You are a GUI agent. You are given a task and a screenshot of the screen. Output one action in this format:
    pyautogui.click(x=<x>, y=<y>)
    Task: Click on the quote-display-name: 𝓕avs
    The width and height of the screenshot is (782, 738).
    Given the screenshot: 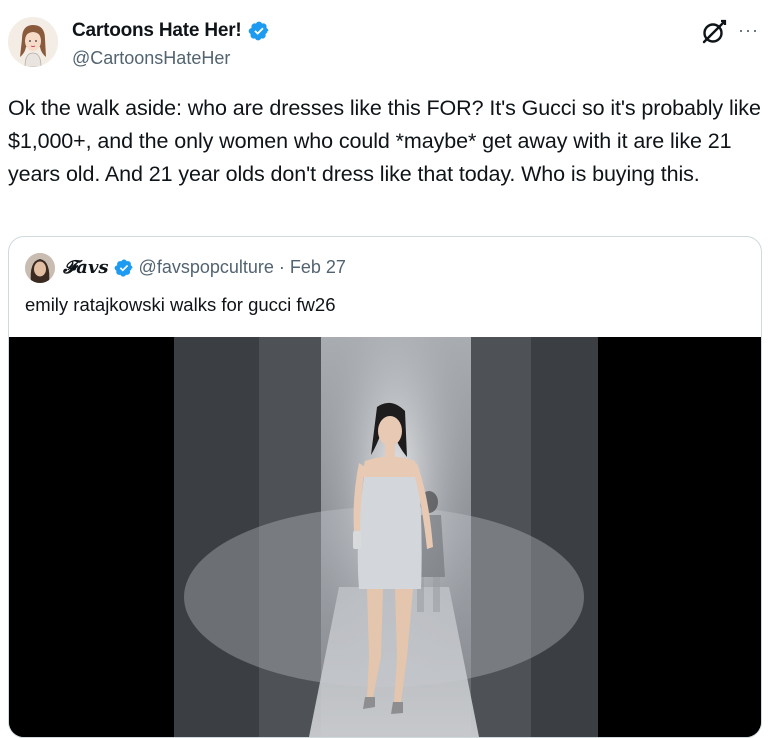 What is the action you would take?
    pyautogui.click(x=86, y=267)
    